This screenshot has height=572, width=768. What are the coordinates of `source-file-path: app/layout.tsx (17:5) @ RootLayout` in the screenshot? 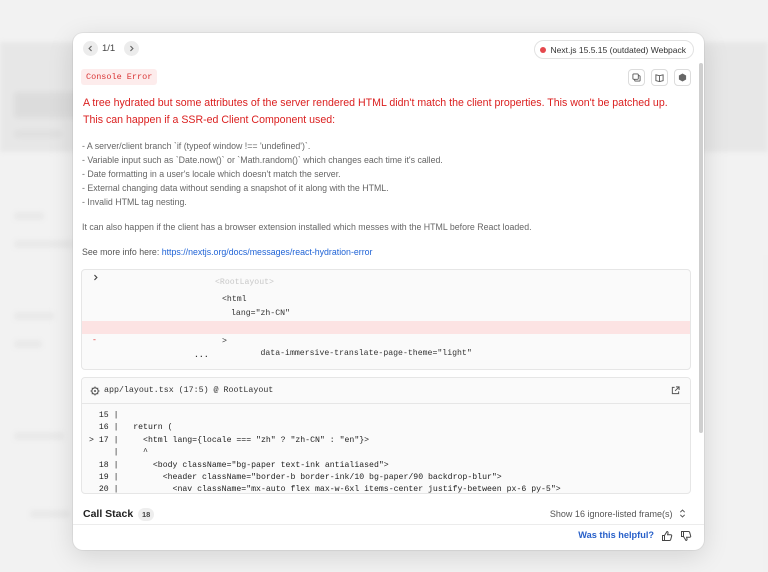 It's located at (189, 390).